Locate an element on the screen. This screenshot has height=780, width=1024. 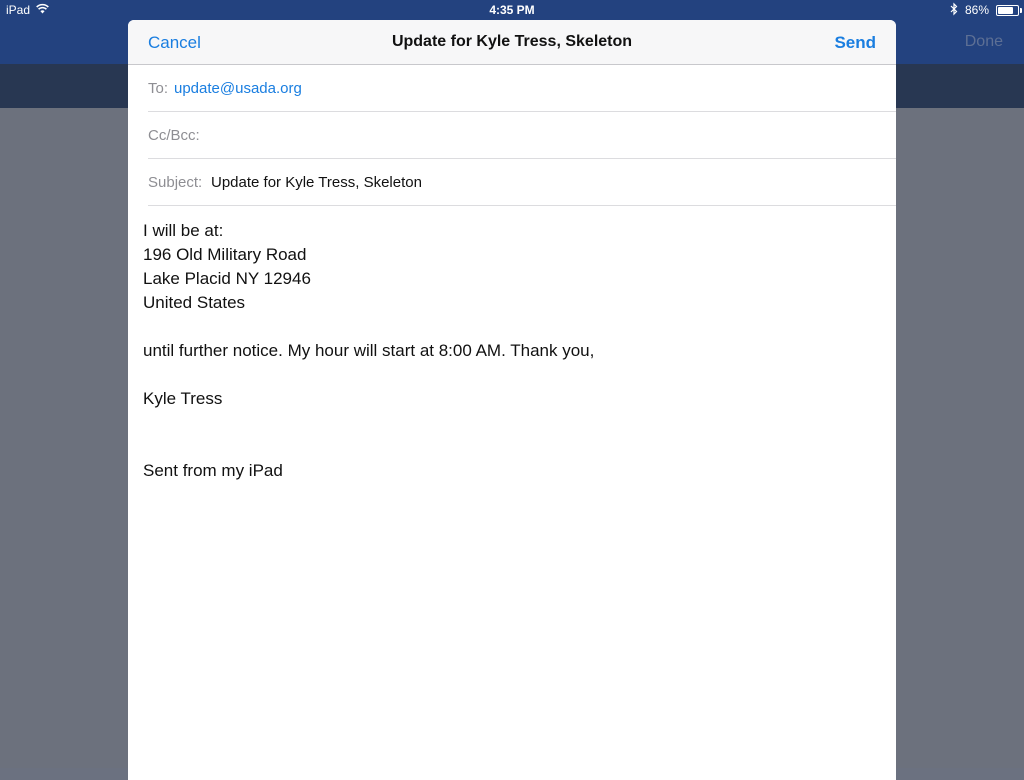
subject-field: Subject: Update for Kyle Tress, Skeleton is located at coordinates (522, 182).